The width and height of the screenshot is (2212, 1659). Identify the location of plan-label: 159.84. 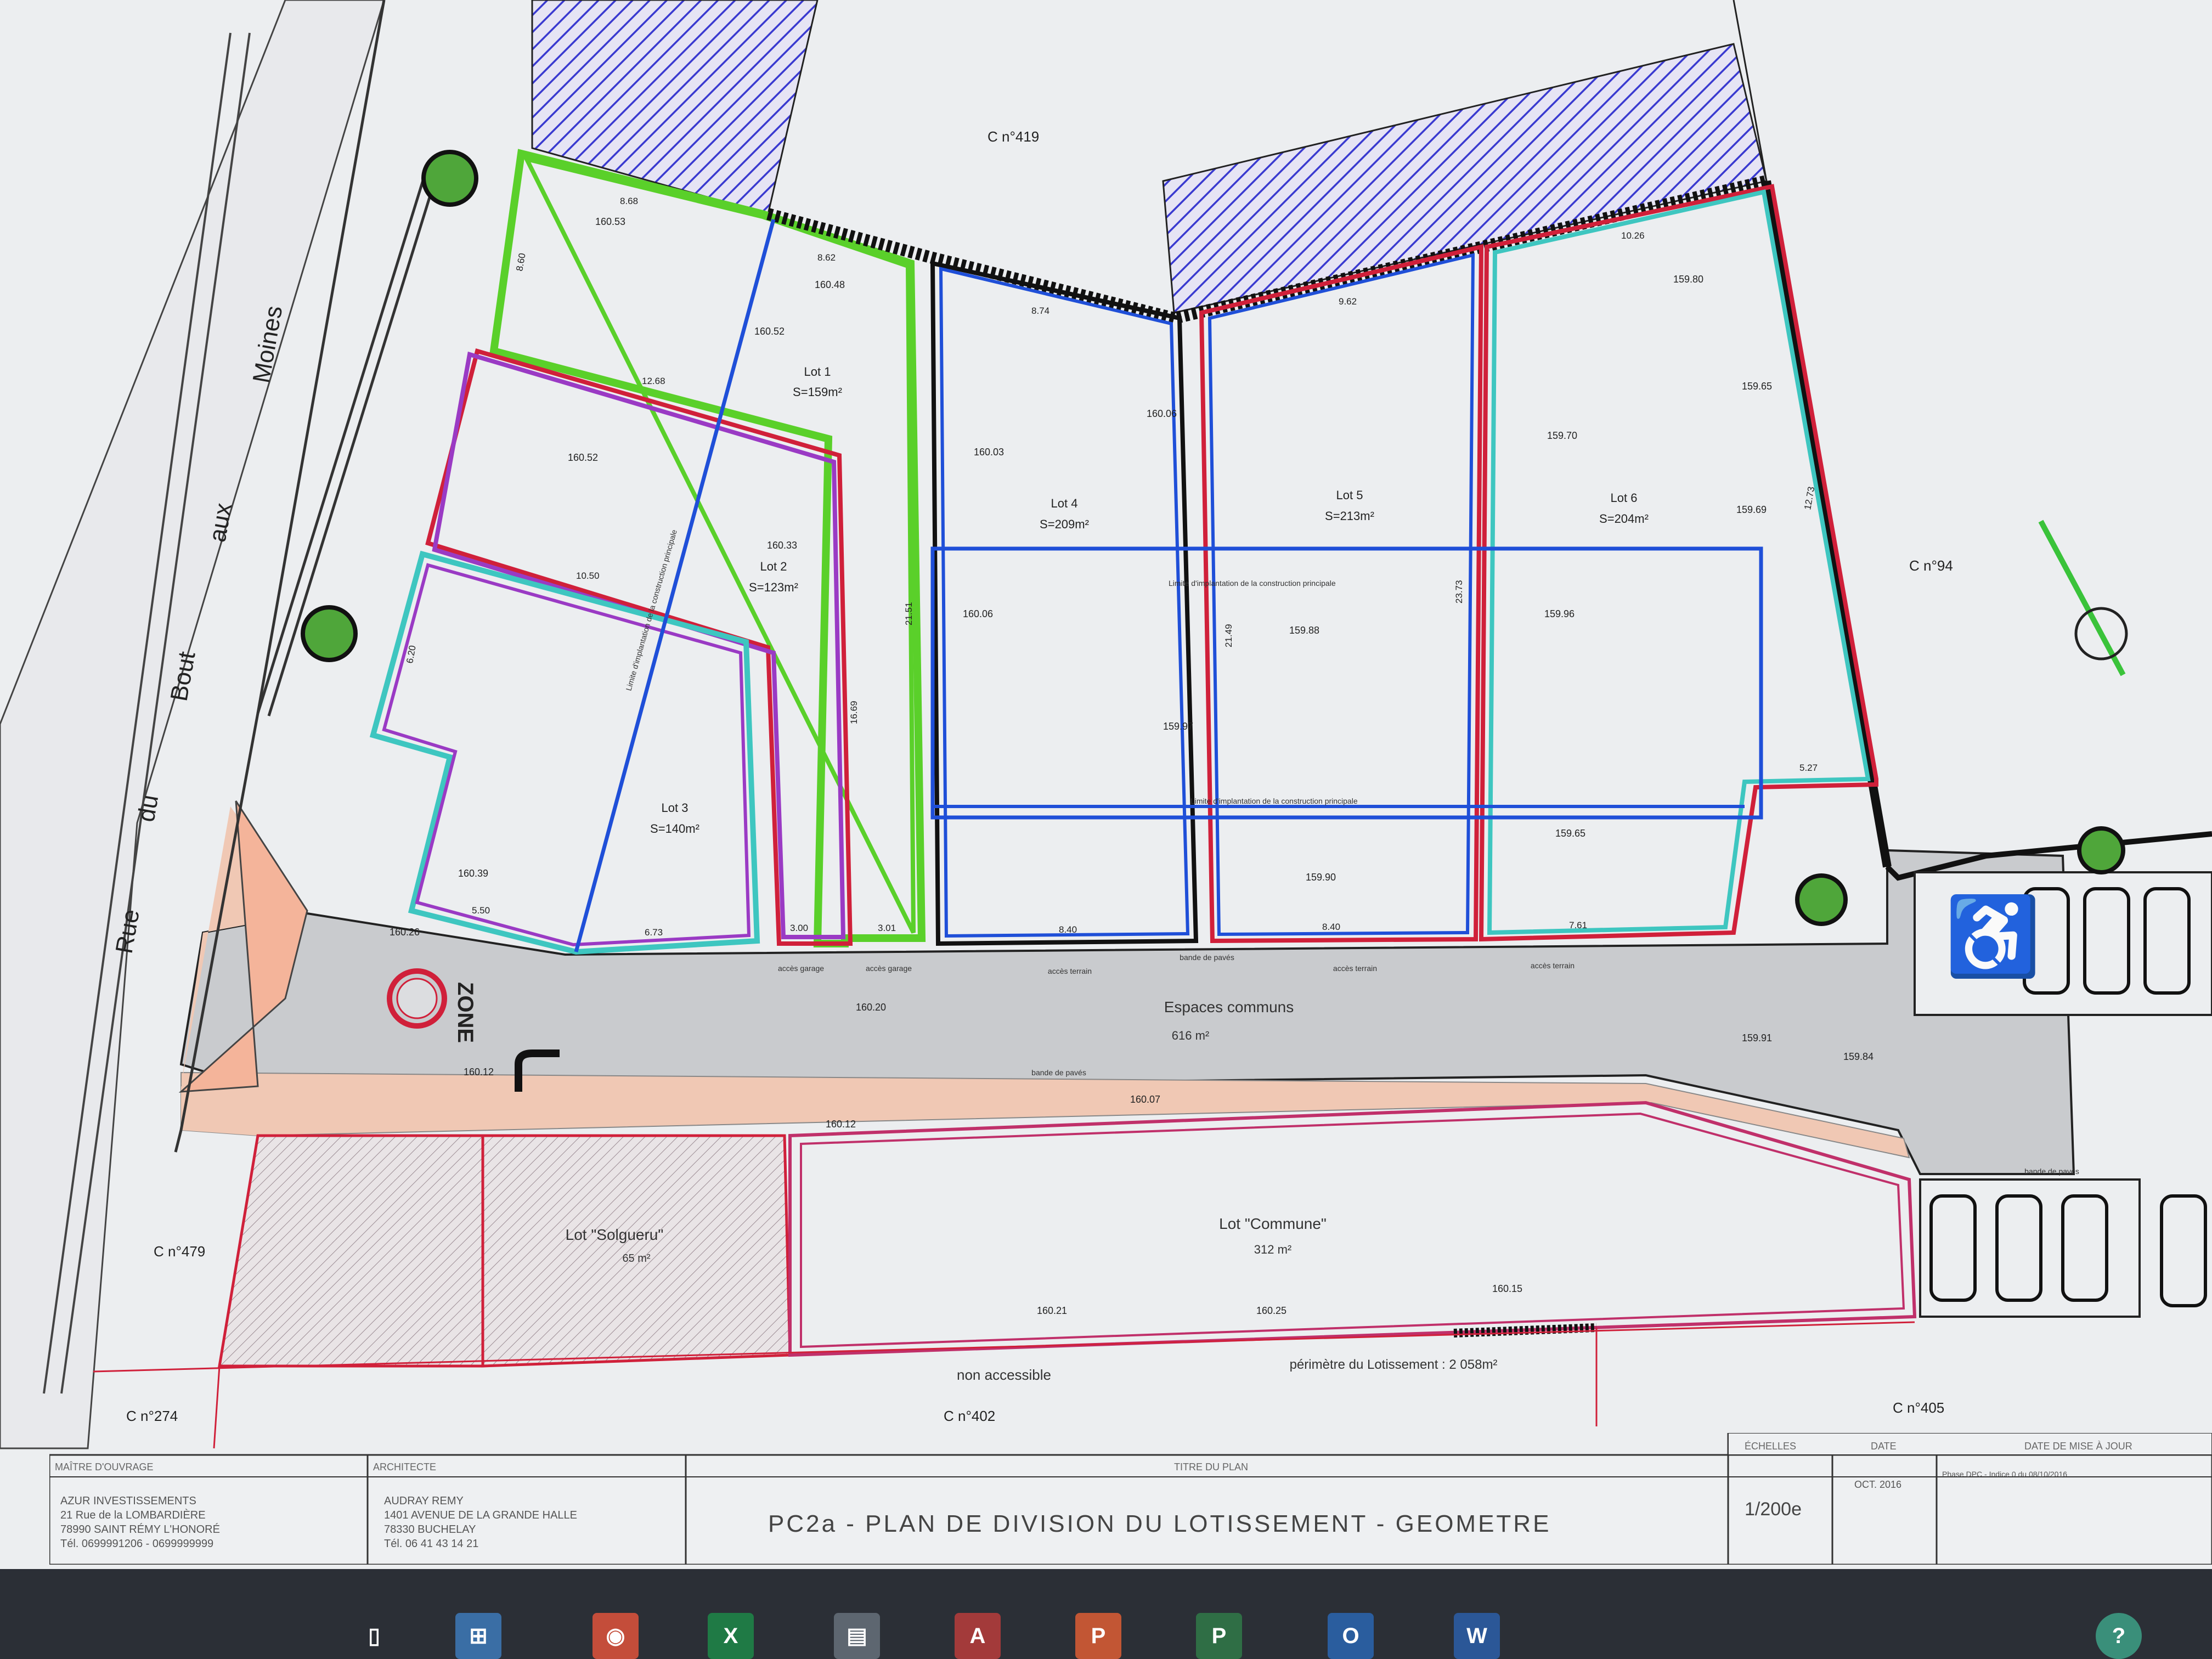
(1858, 1056).